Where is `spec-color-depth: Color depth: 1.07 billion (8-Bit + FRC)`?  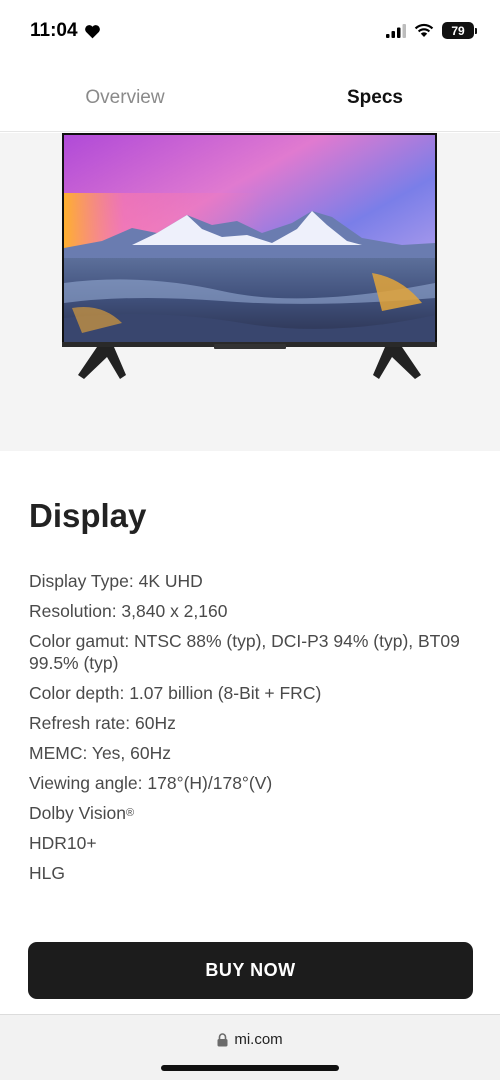 spec-color-depth: Color depth: 1.07 billion (8-Bit + FRC) is located at coordinates (175, 693).